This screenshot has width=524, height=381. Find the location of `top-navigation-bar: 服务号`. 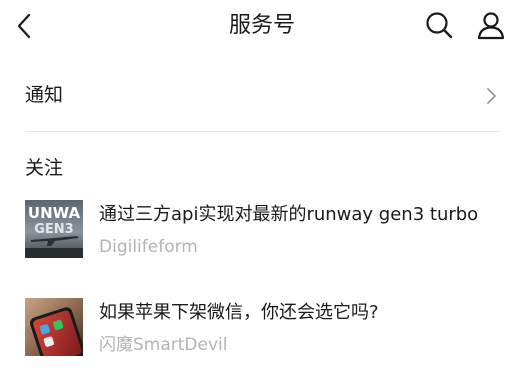

top-navigation-bar: 服务号 is located at coordinates (262, 26).